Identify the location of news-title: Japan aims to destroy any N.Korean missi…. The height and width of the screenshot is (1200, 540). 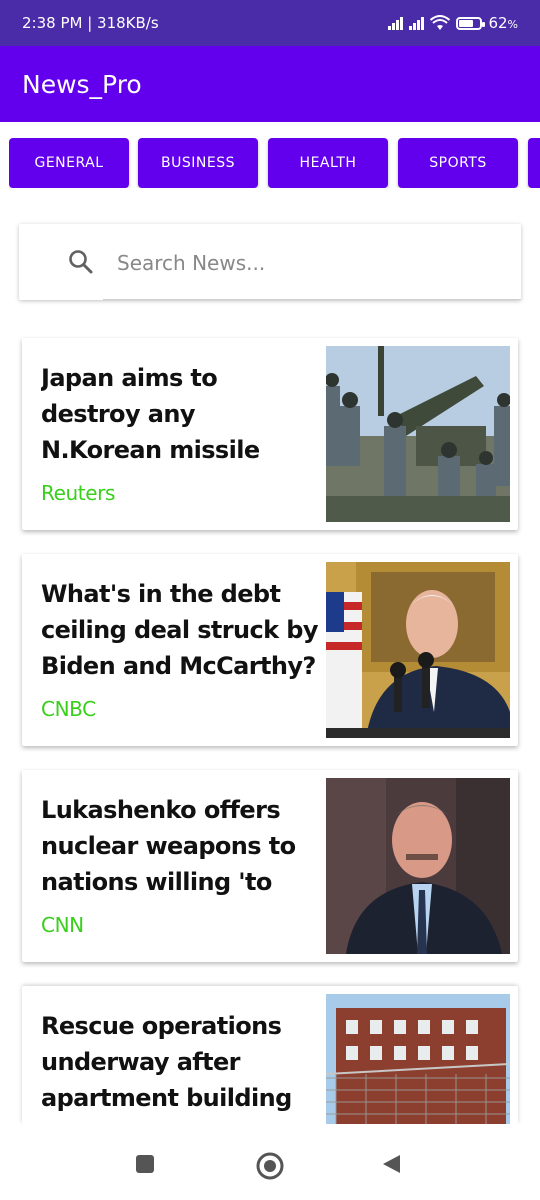
(150, 414).